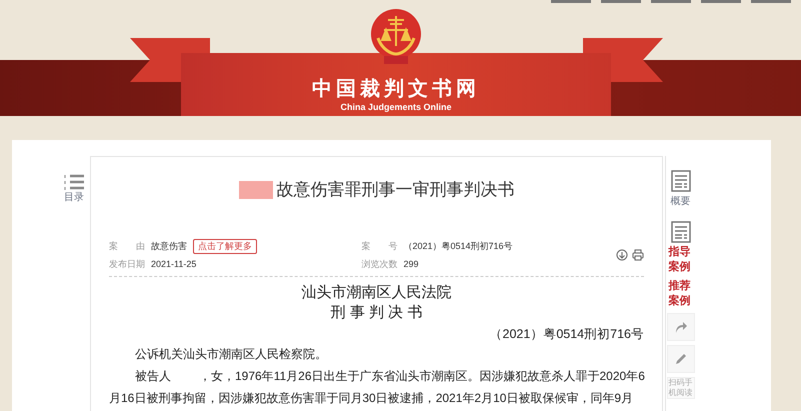 Image resolution: width=801 pixels, height=411 pixels. What do you see at coordinates (169, 246) in the screenshot?
I see `meta-value: 故意伤害` at bounding box center [169, 246].